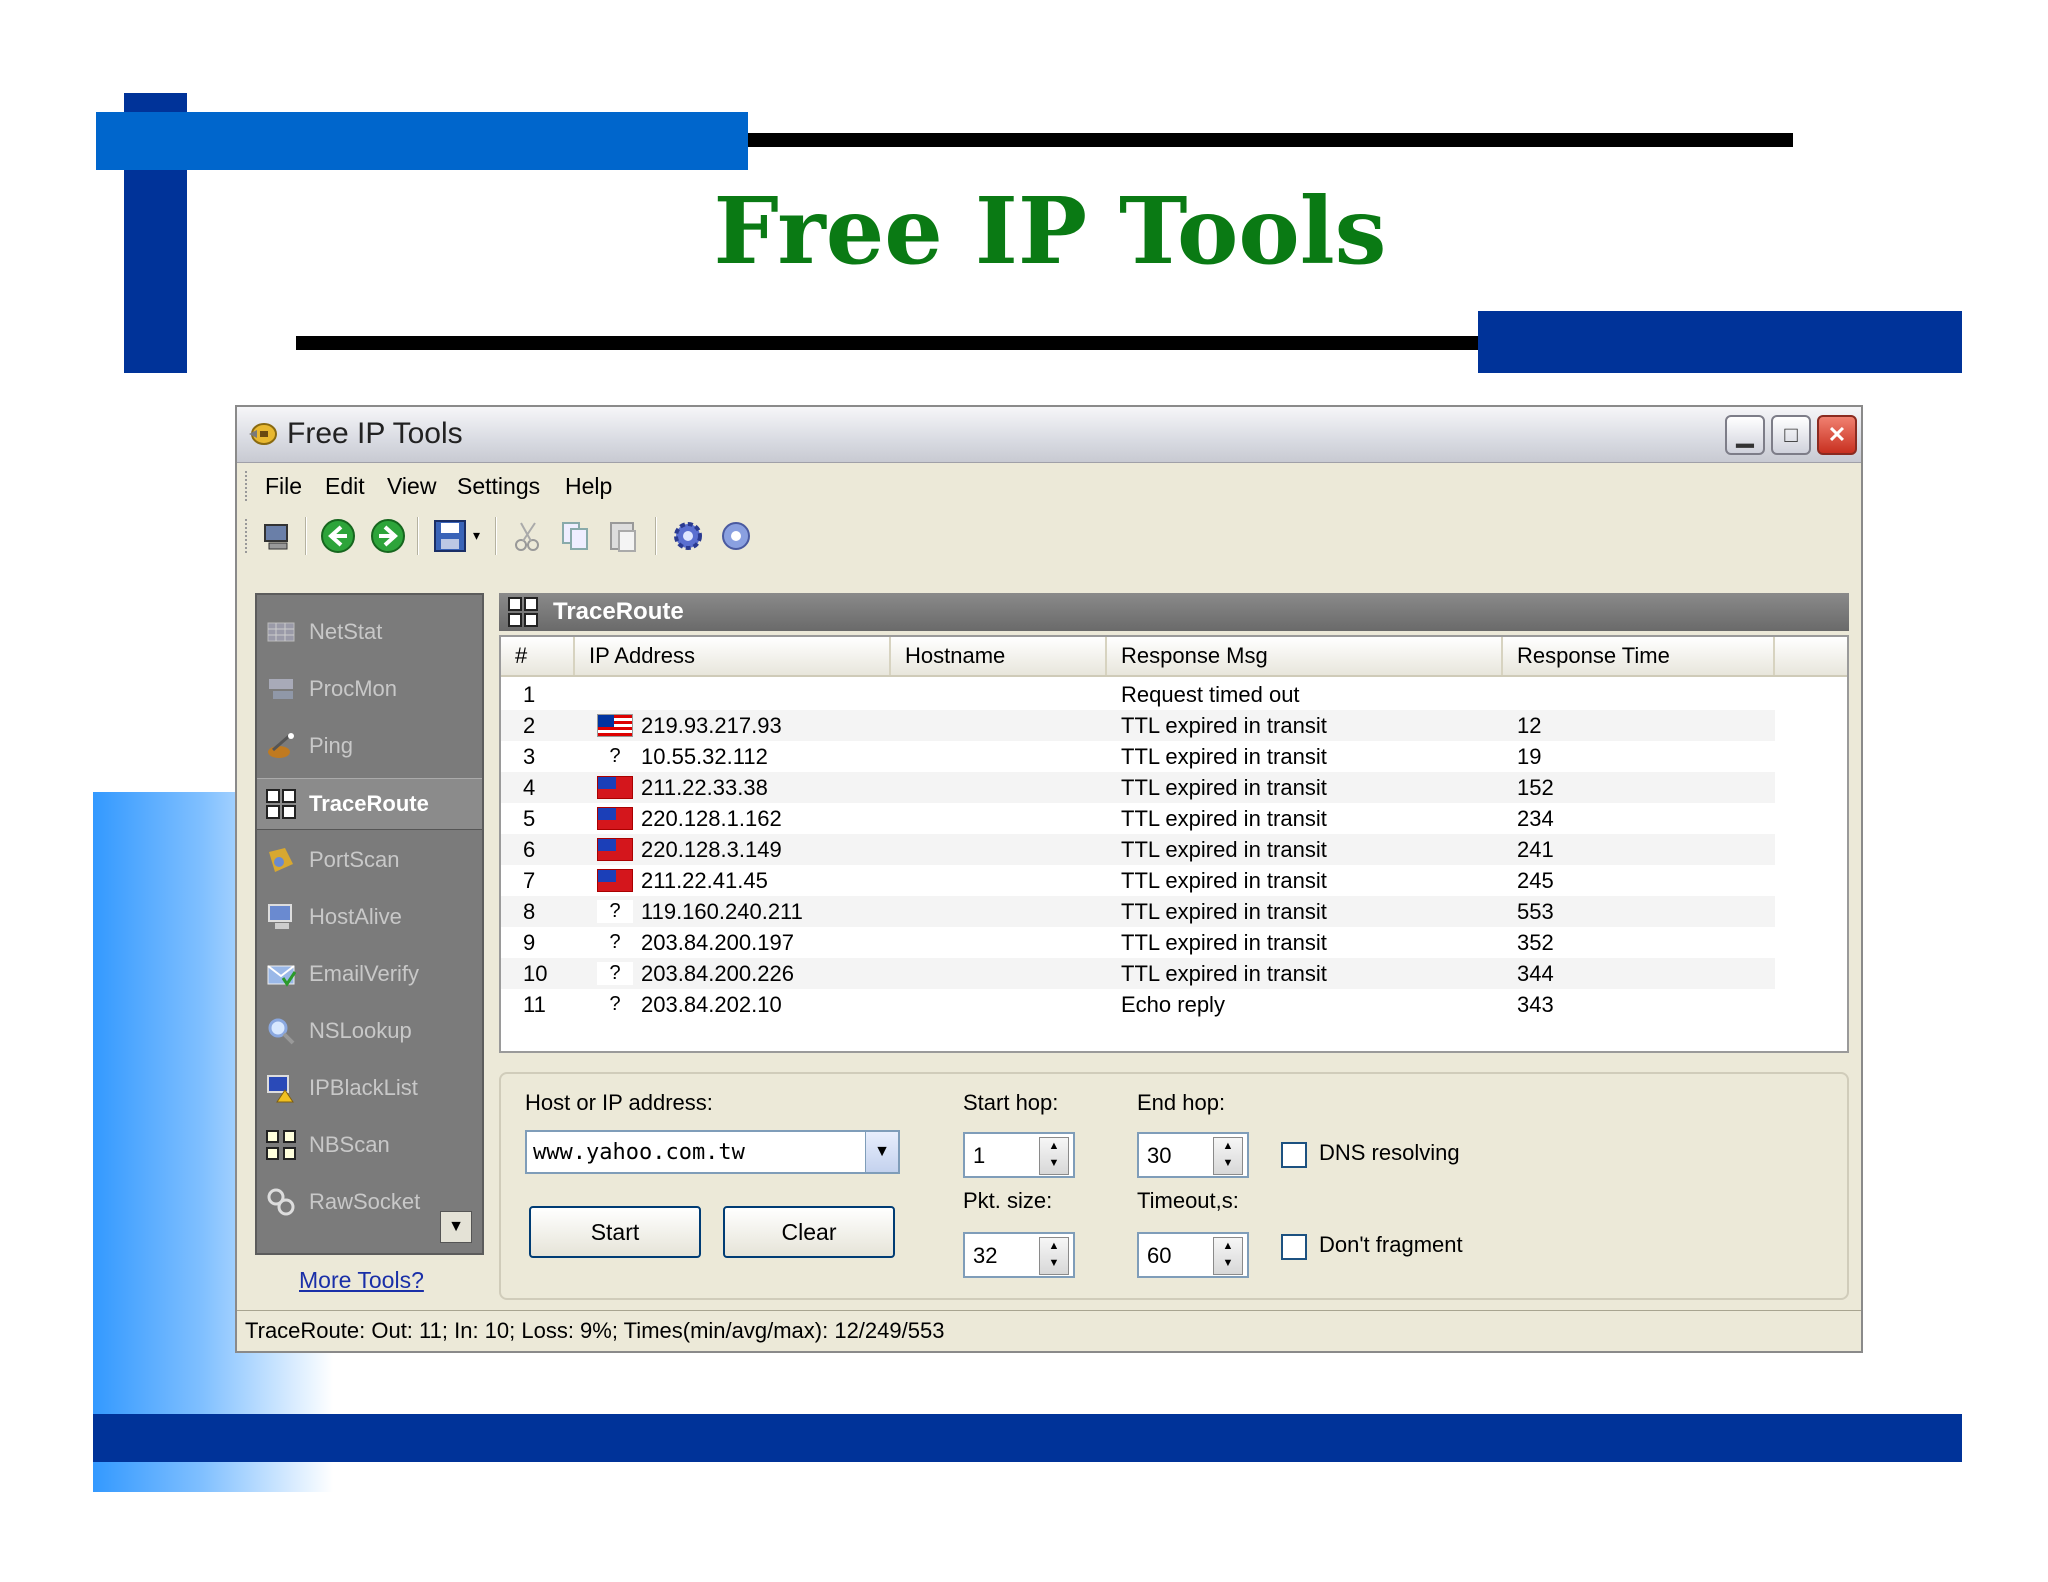  What do you see at coordinates (450, 536) in the screenshot?
I see `save-icon` at bounding box center [450, 536].